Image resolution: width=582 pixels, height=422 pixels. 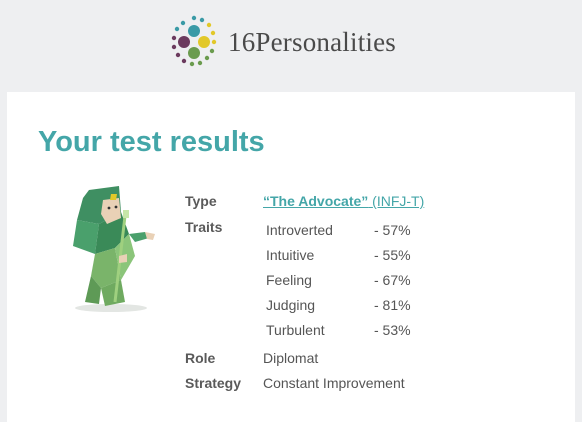 What do you see at coordinates (213, 383) in the screenshot?
I see `strategy-label: Strategy` at bounding box center [213, 383].